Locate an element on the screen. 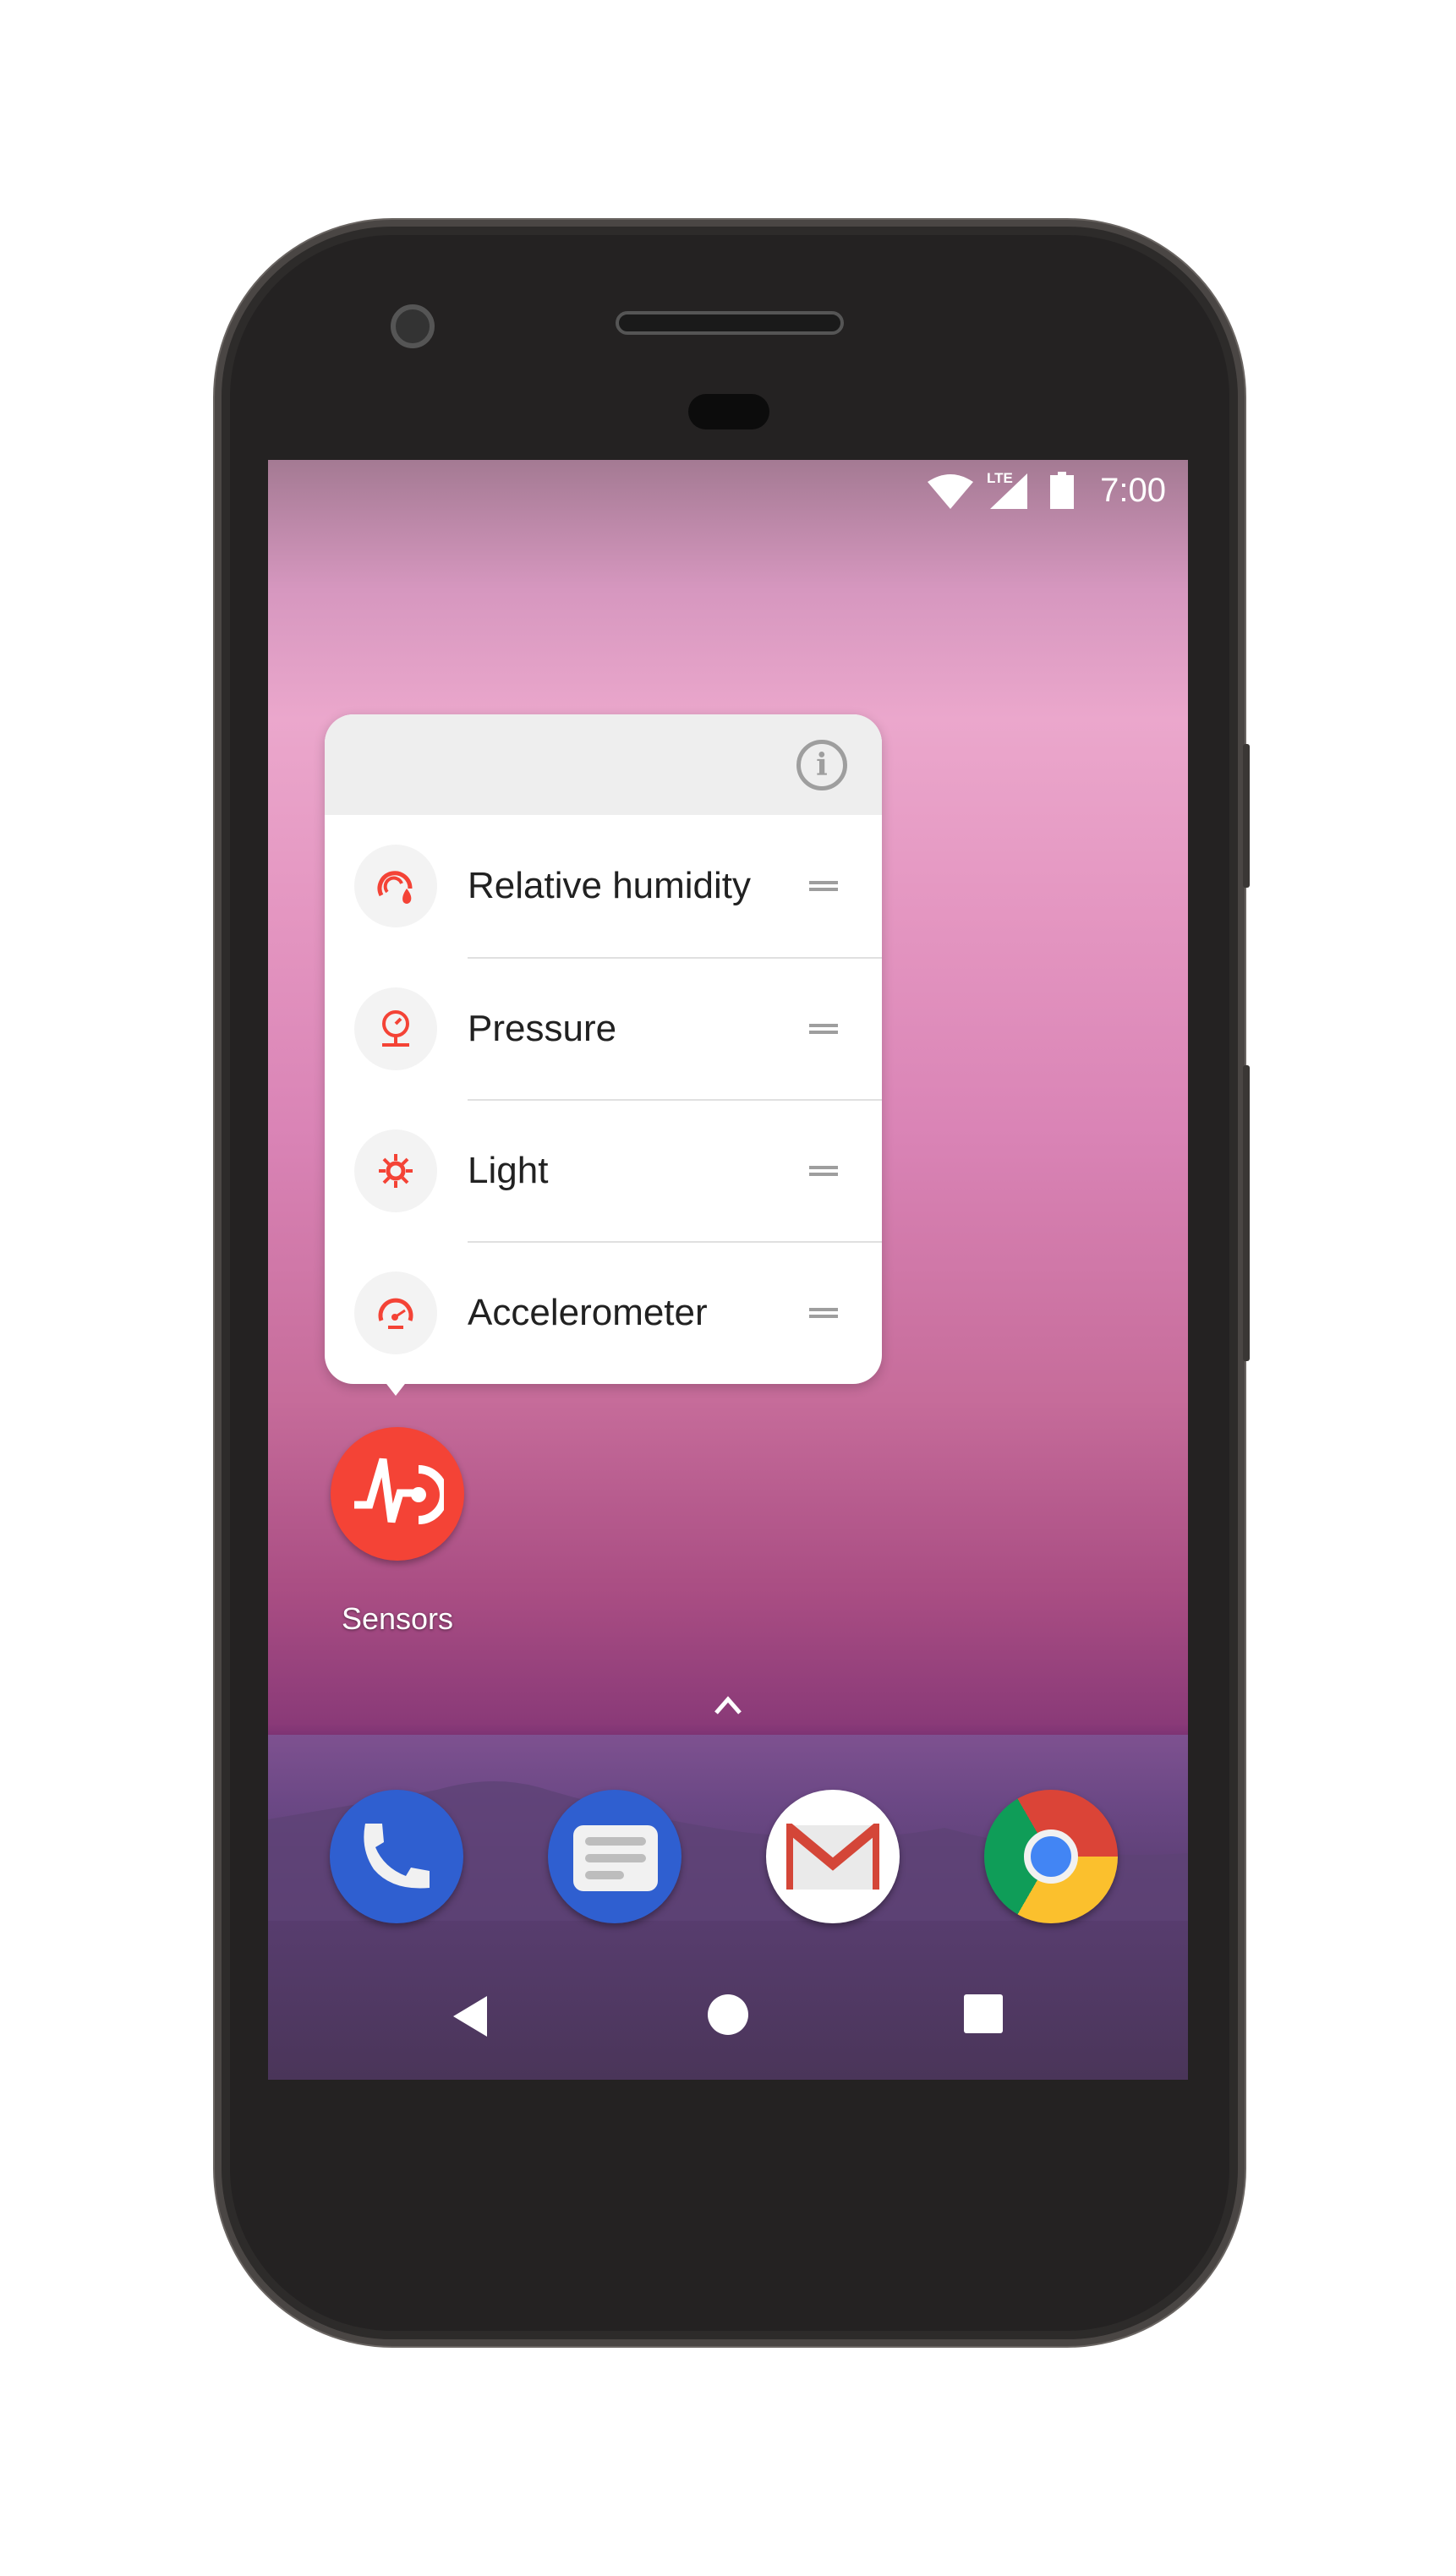 This screenshot has width=1456, height=2576. sensors-app-label: Sensors is located at coordinates (398, 1619).